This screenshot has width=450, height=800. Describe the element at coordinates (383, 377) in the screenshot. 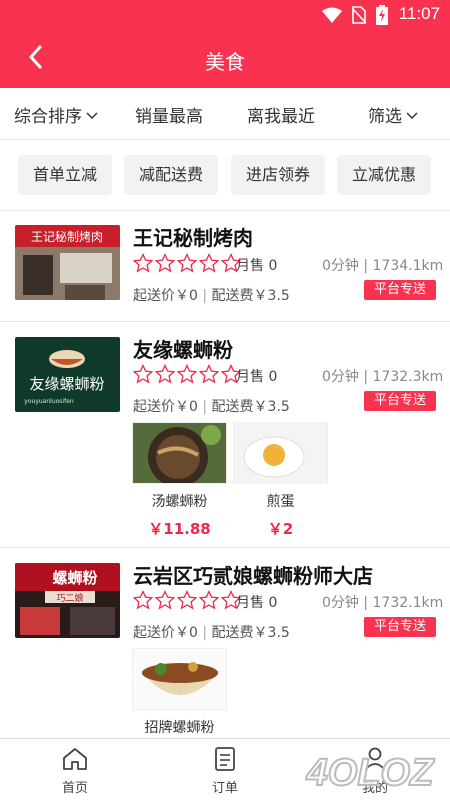

I see `delivery-time-distance: 0分钟 | 1732.3km` at that location.